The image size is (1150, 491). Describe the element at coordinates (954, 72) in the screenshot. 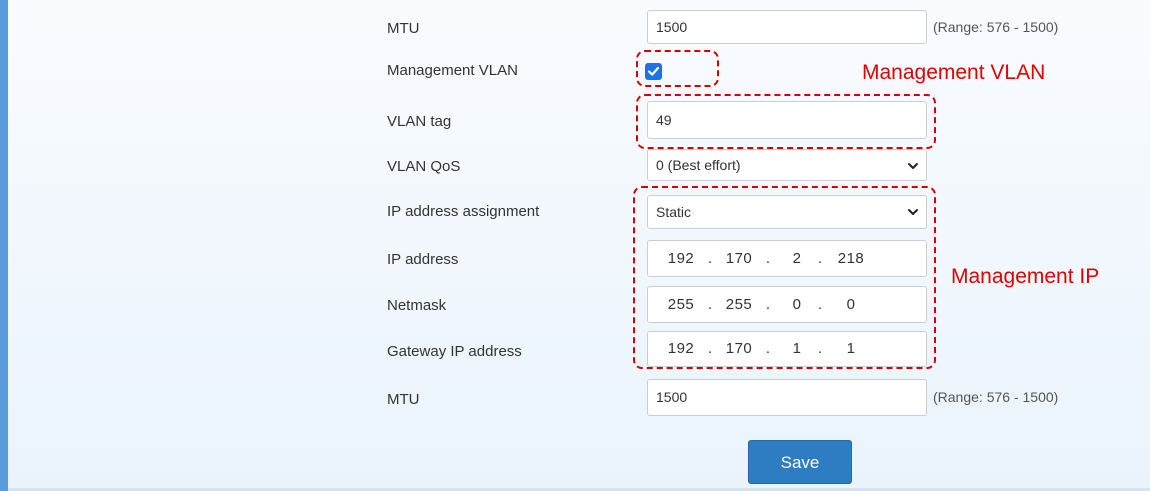

I see `management-vlan-annotation: Management VLAN` at that location.